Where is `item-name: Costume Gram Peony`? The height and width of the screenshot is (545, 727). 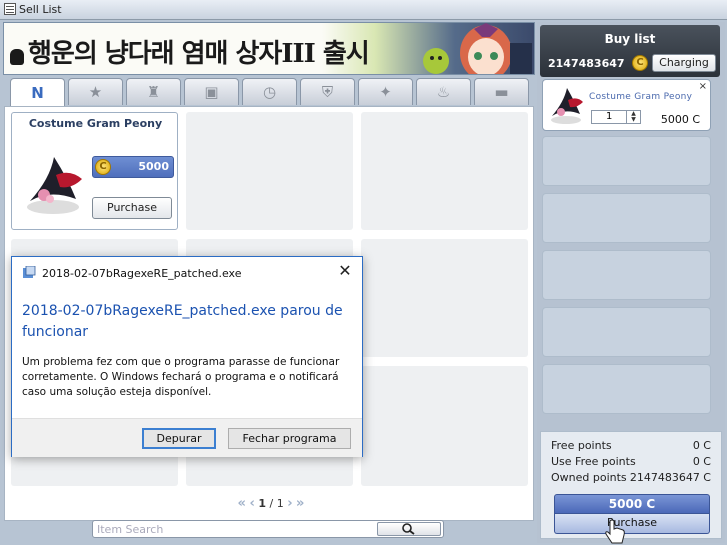 item-name: Costume Gram Peony is located at coordinates (95, 123).